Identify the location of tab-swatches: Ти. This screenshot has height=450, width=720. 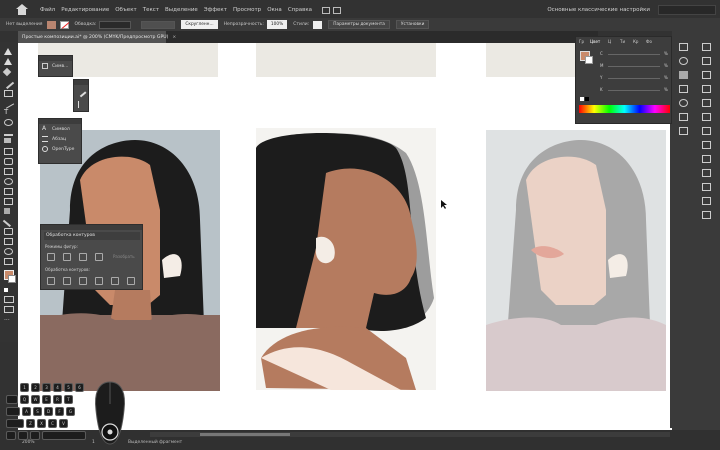
(622, 41).